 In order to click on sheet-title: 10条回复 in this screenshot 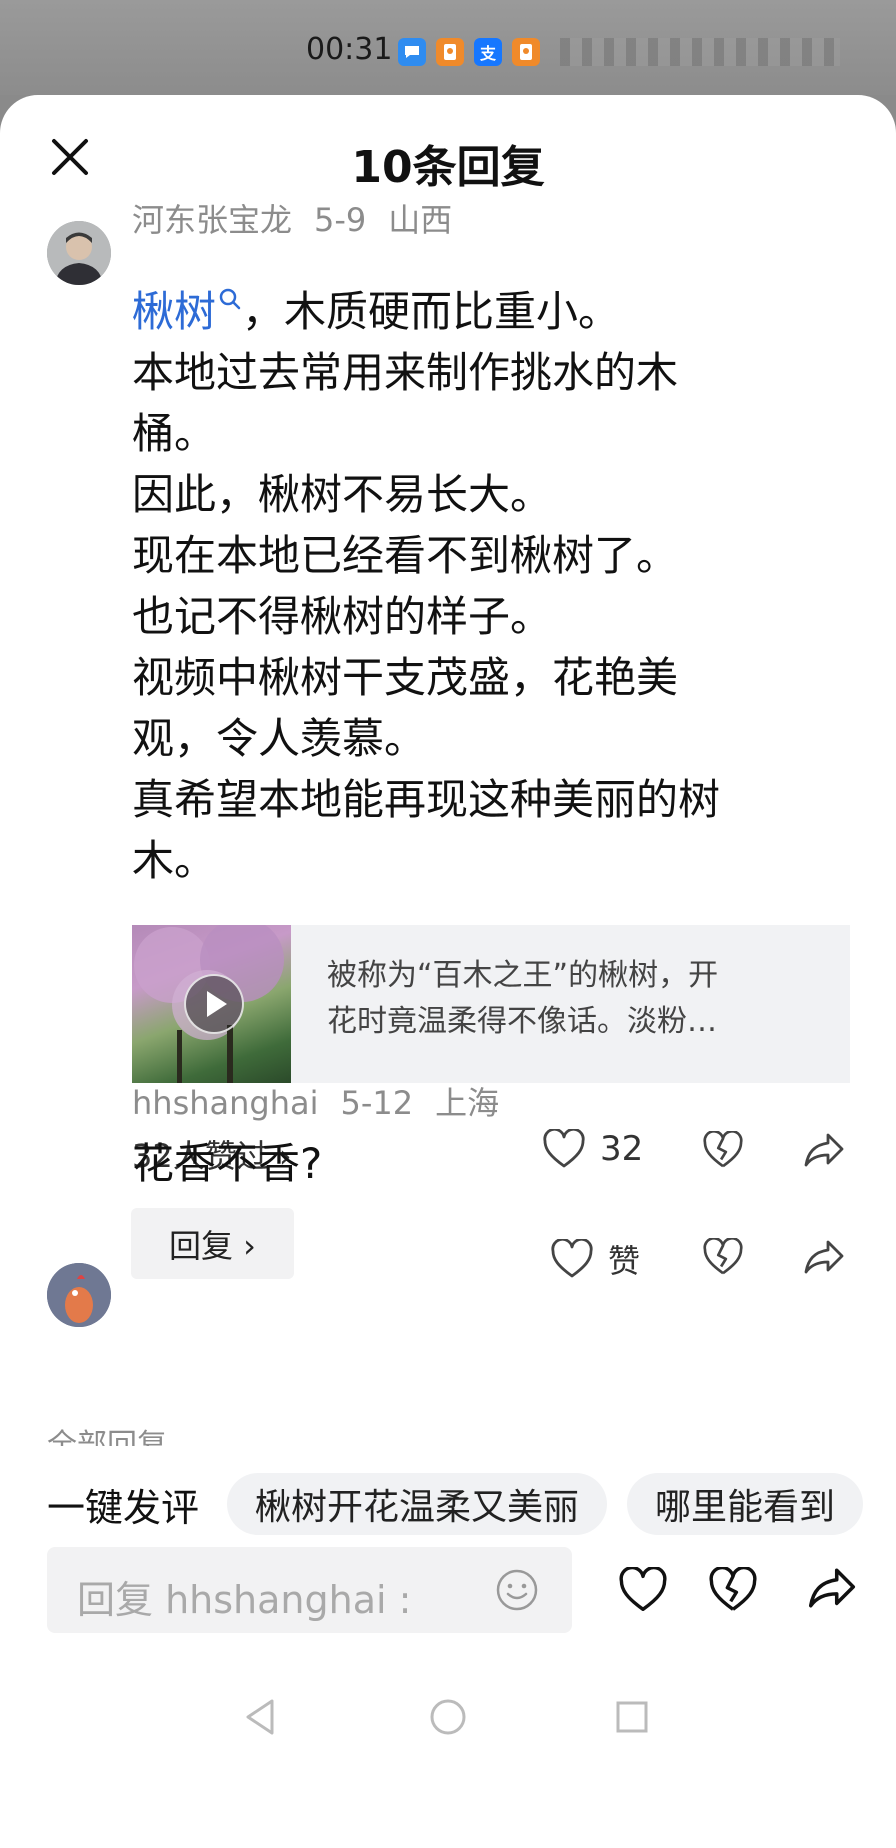, I will do `click(448, 167)`.